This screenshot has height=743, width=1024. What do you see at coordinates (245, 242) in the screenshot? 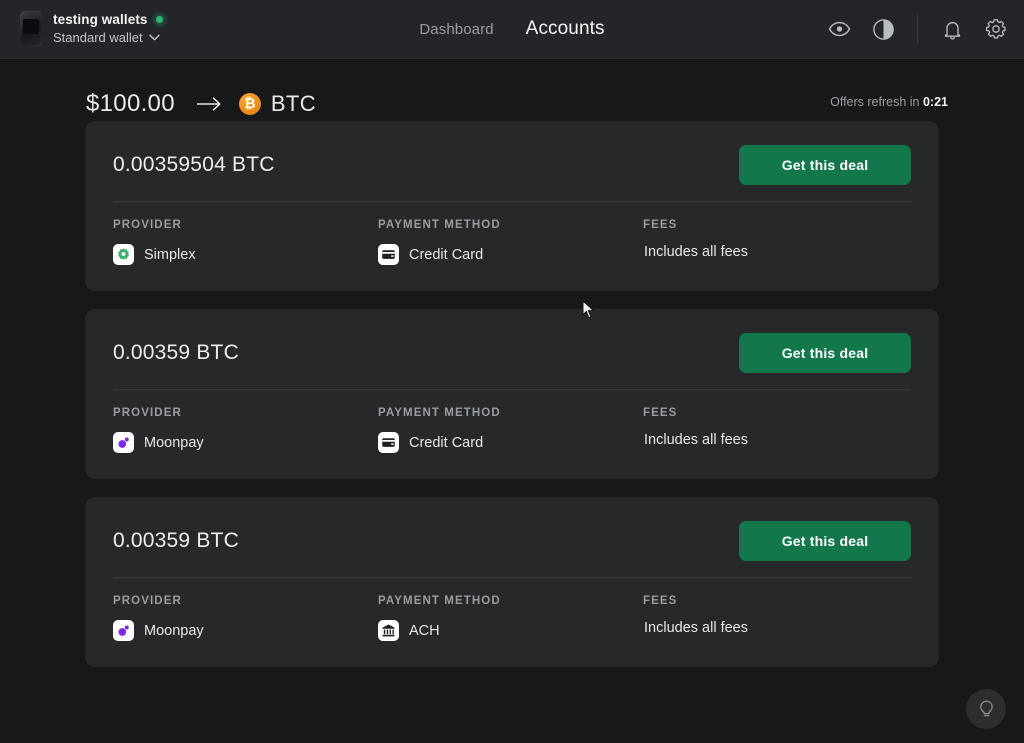
I see `provider-column: PROVIDER Simplex` at bounding box center [245, 242].